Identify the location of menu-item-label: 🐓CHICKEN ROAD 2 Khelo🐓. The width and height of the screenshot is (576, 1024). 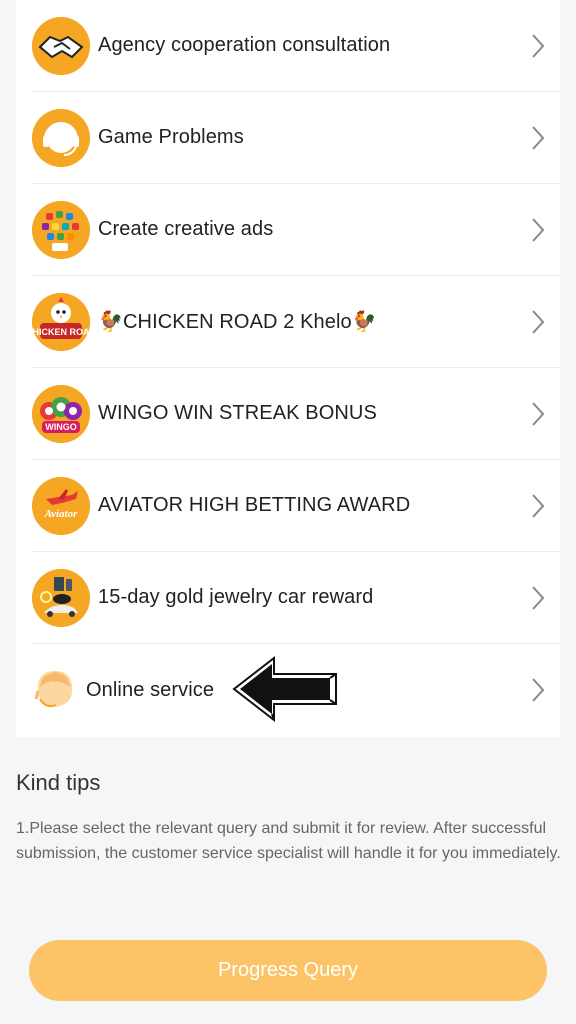
(237, 322).